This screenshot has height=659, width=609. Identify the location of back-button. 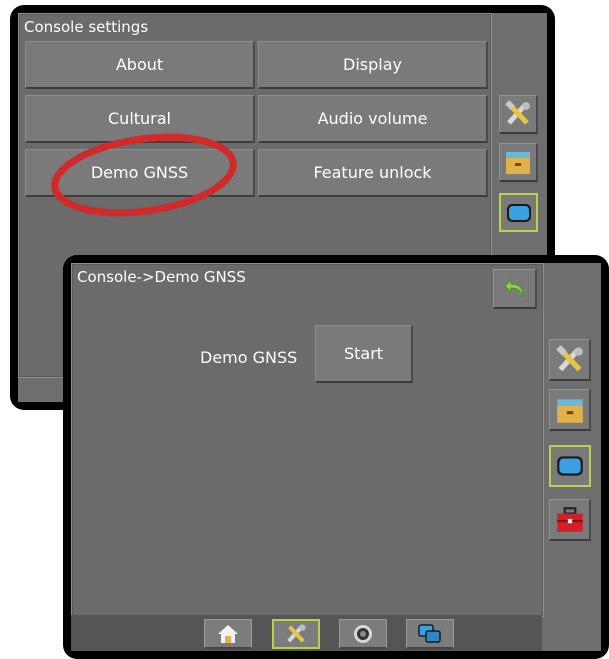
(515, 289).